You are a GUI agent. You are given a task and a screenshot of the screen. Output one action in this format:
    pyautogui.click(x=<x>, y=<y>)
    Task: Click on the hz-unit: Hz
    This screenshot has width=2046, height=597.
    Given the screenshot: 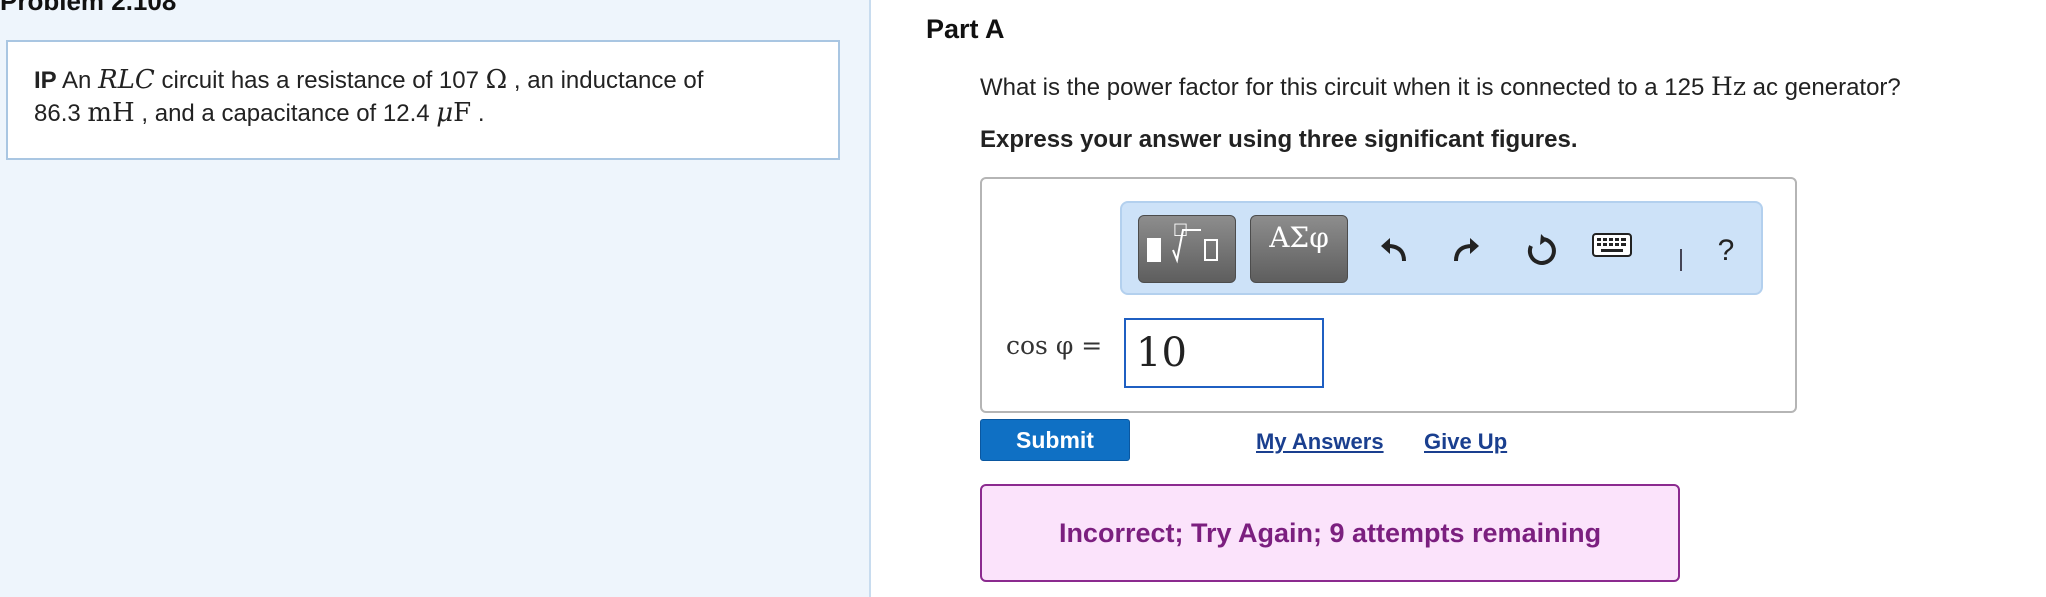 What is the action you would take?
    pyautogui.click(x=1728, y=86)
    